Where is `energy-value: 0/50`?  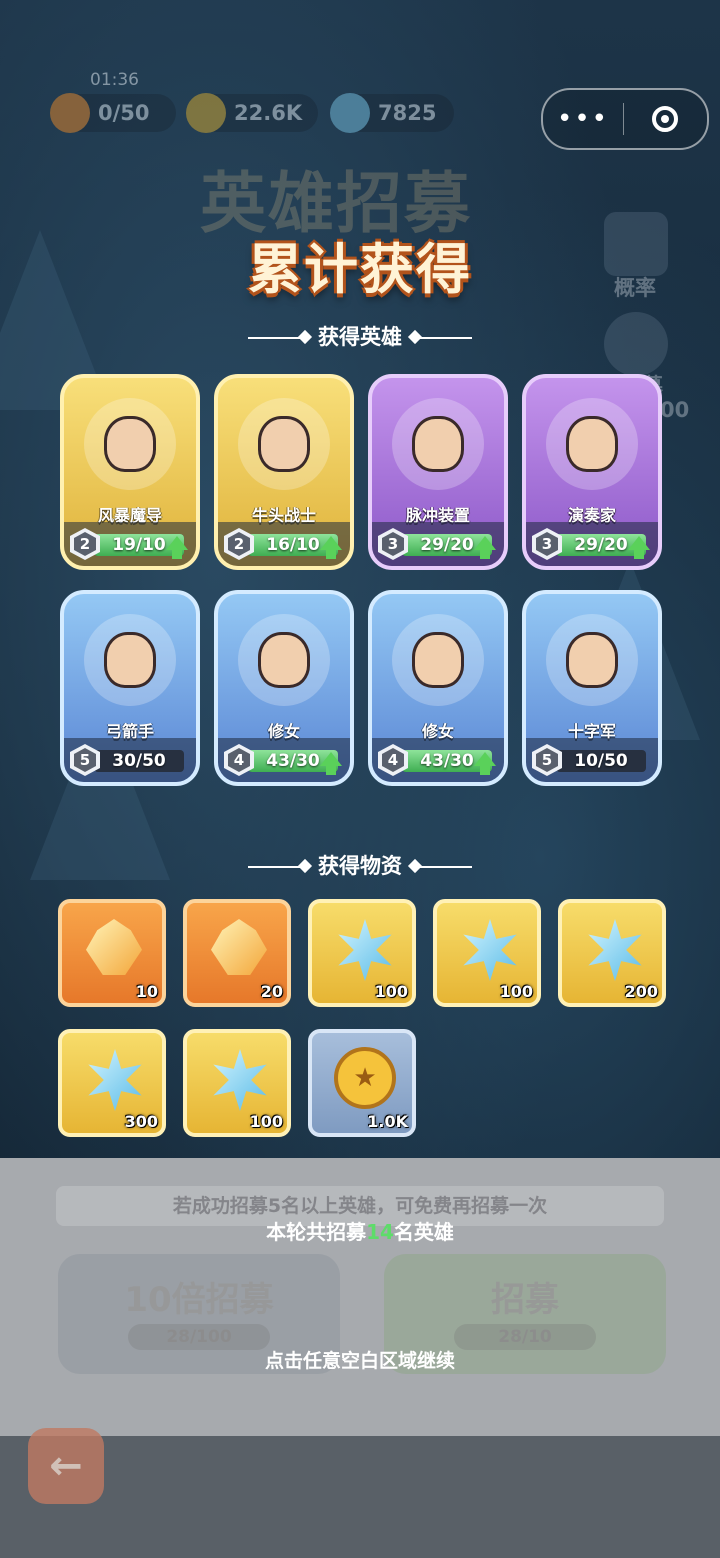 energy-value: 0/50 is located at coordinates (124, 113).